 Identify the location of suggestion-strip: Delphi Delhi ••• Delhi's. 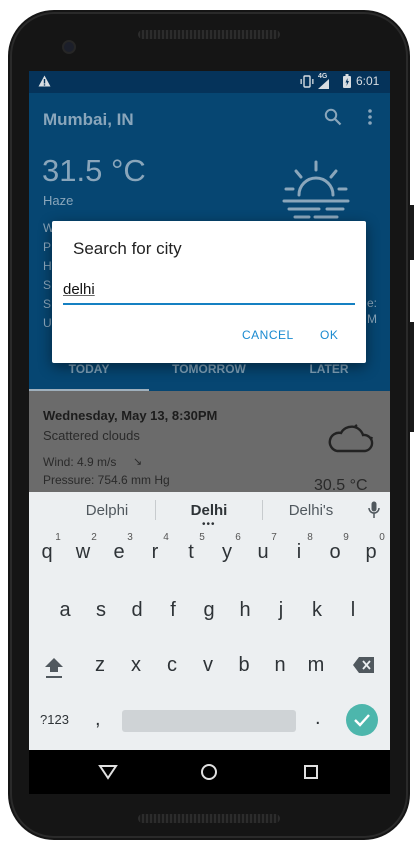
(209, 511).